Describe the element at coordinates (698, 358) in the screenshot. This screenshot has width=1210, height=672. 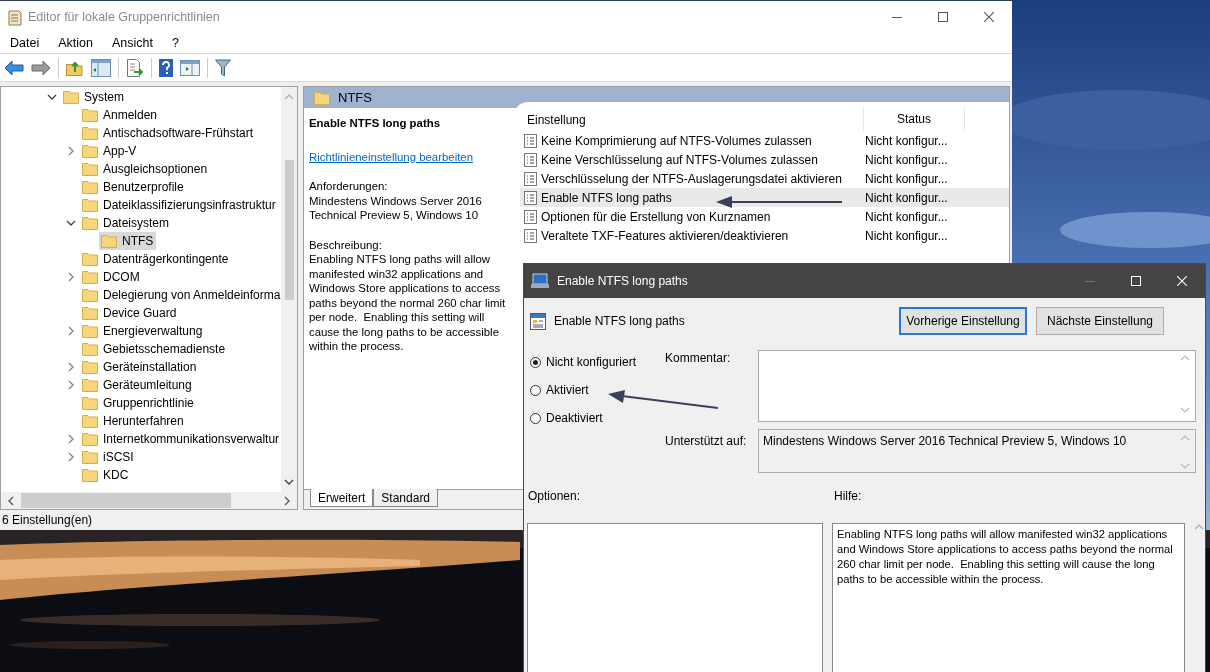
I see `comment-label: Kommentar:` at that location.